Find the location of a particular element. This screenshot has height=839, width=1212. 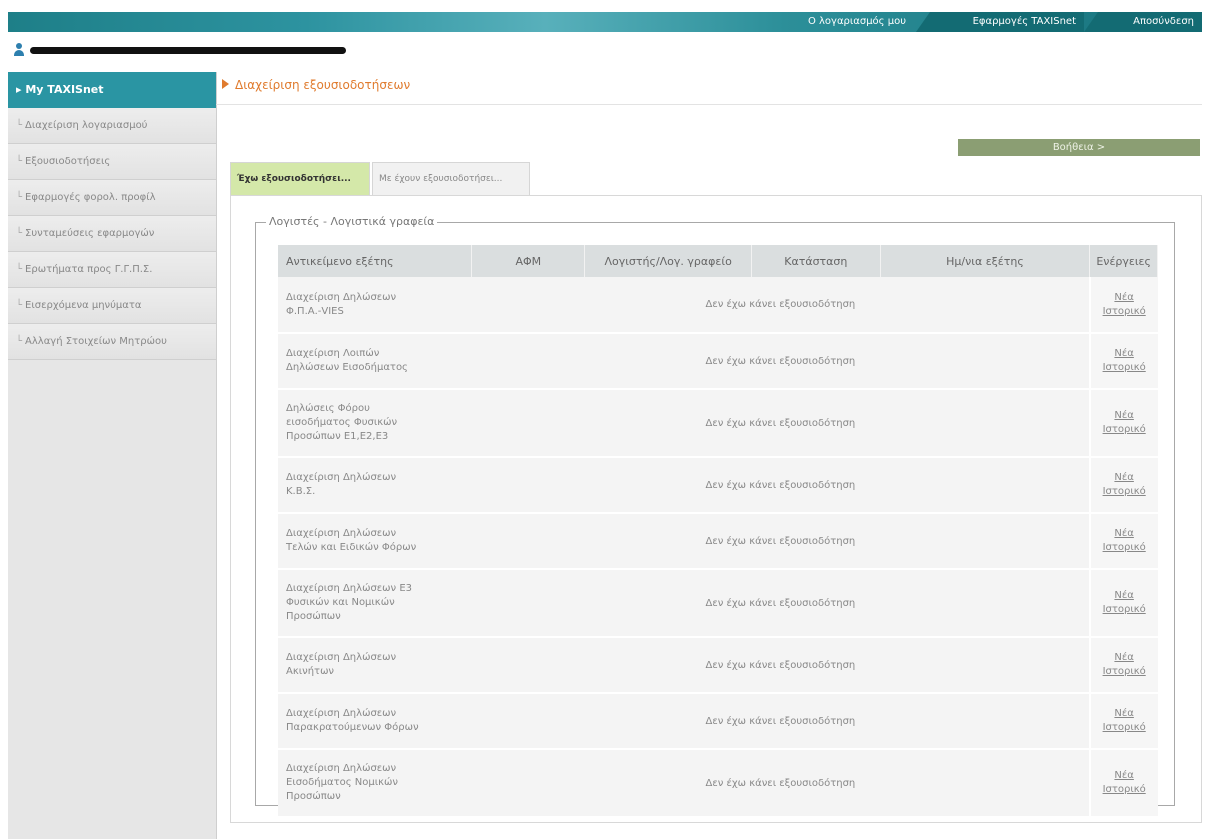

subject-cell: Διαχείριση Δηλώσεων Φ.Π.Α.-VIES is located at coordinates (375, 305).